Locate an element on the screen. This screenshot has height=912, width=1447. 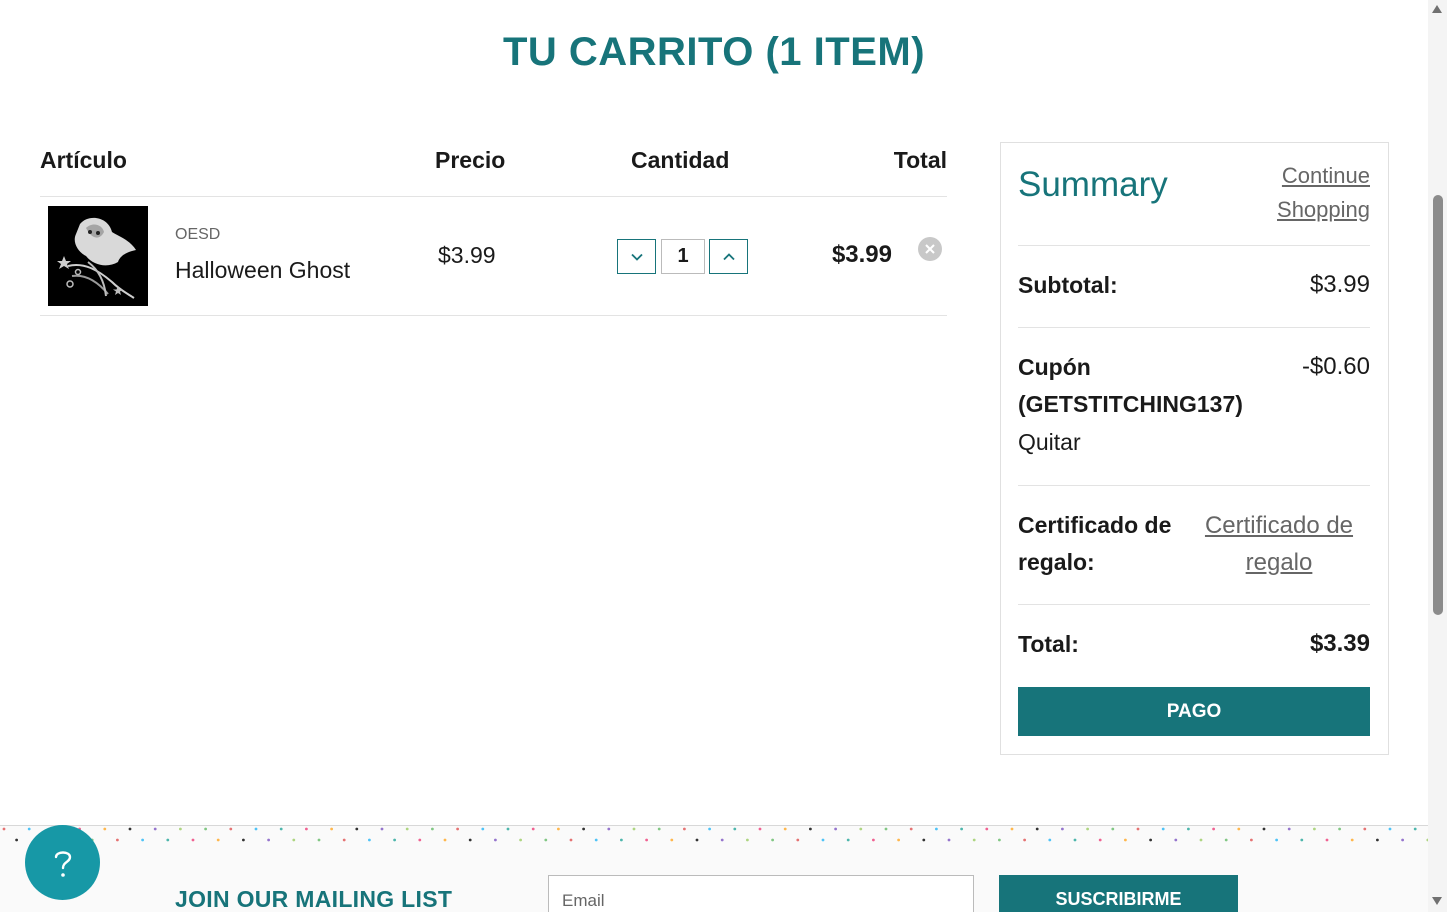
subtotal-label: Subtotal: is located at coordinates (1068, 285).